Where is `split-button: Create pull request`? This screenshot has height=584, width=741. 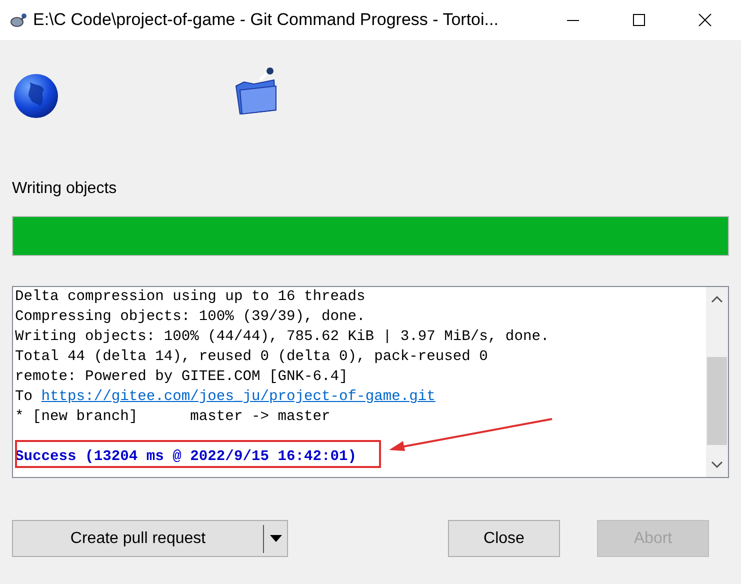 split-button: Create pull request is located at coordinates (150, 538).